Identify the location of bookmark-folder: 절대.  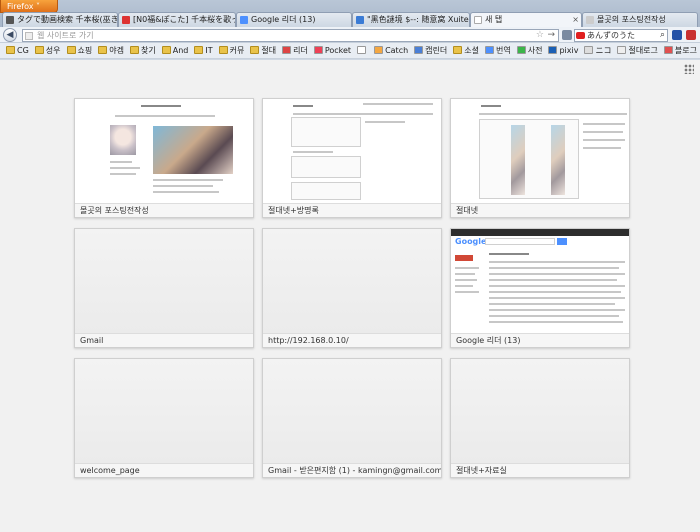
(263, 50).